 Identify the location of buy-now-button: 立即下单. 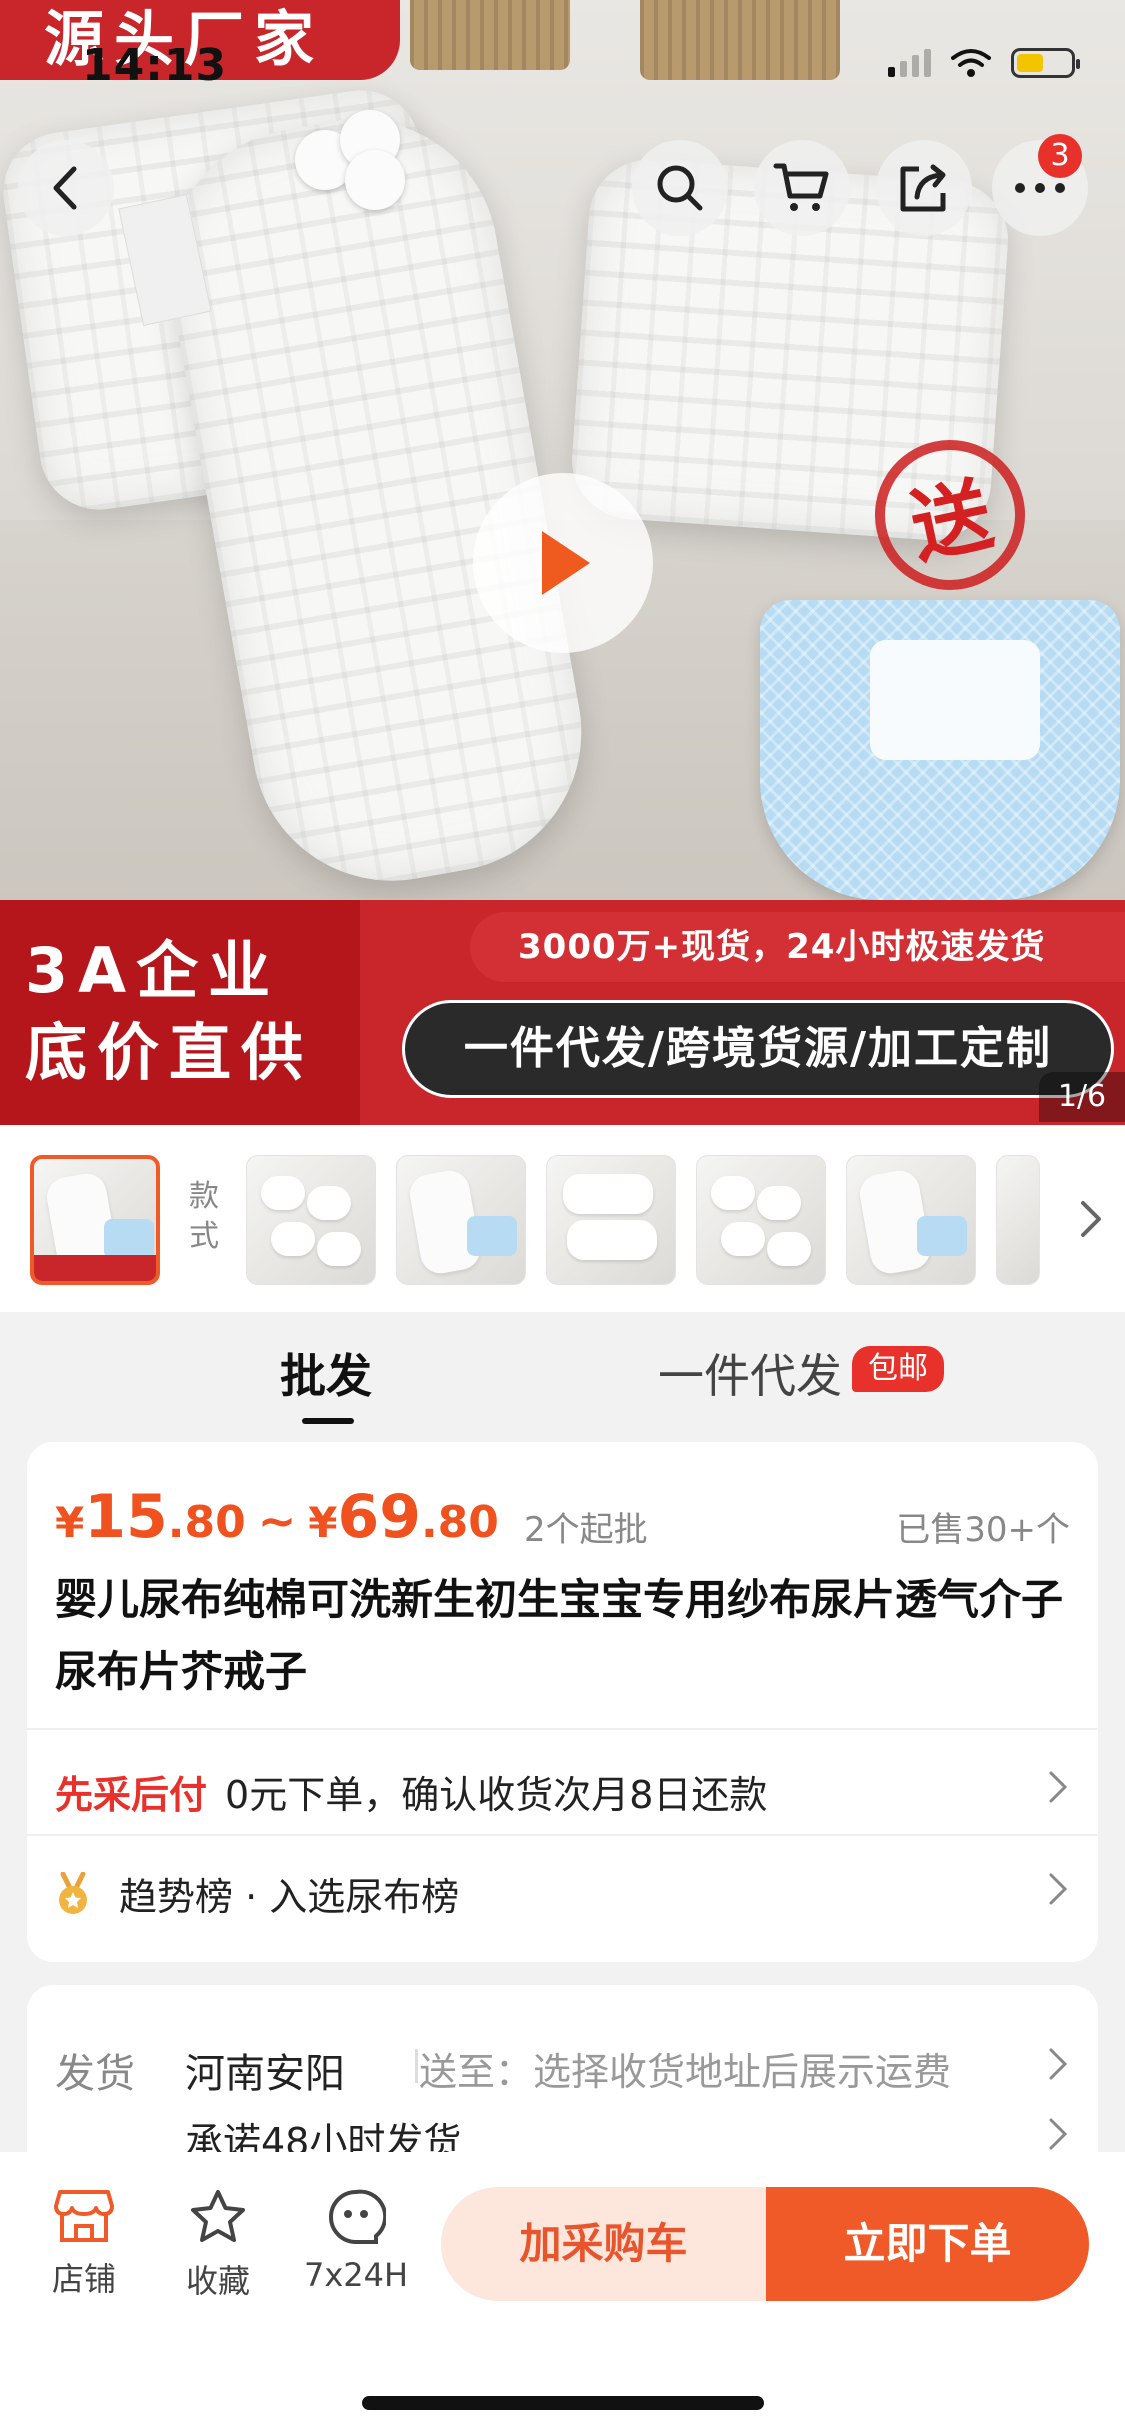
(927, 2244).